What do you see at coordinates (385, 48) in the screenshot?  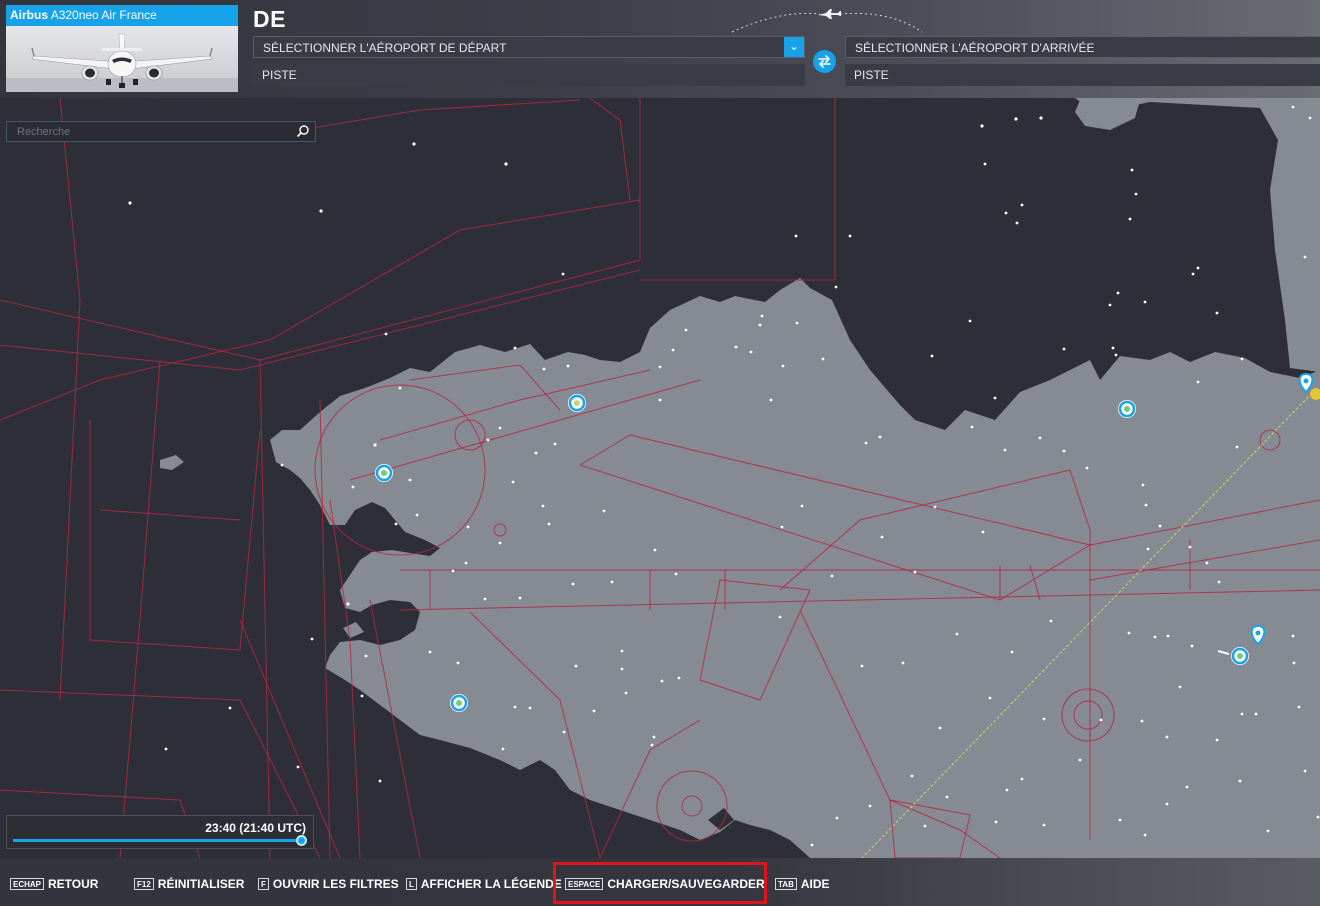 I see `departure-airport-label: SÉLECTIONNER L'AÉROPORT DE DÉPART` at bounding box center [385, 48].